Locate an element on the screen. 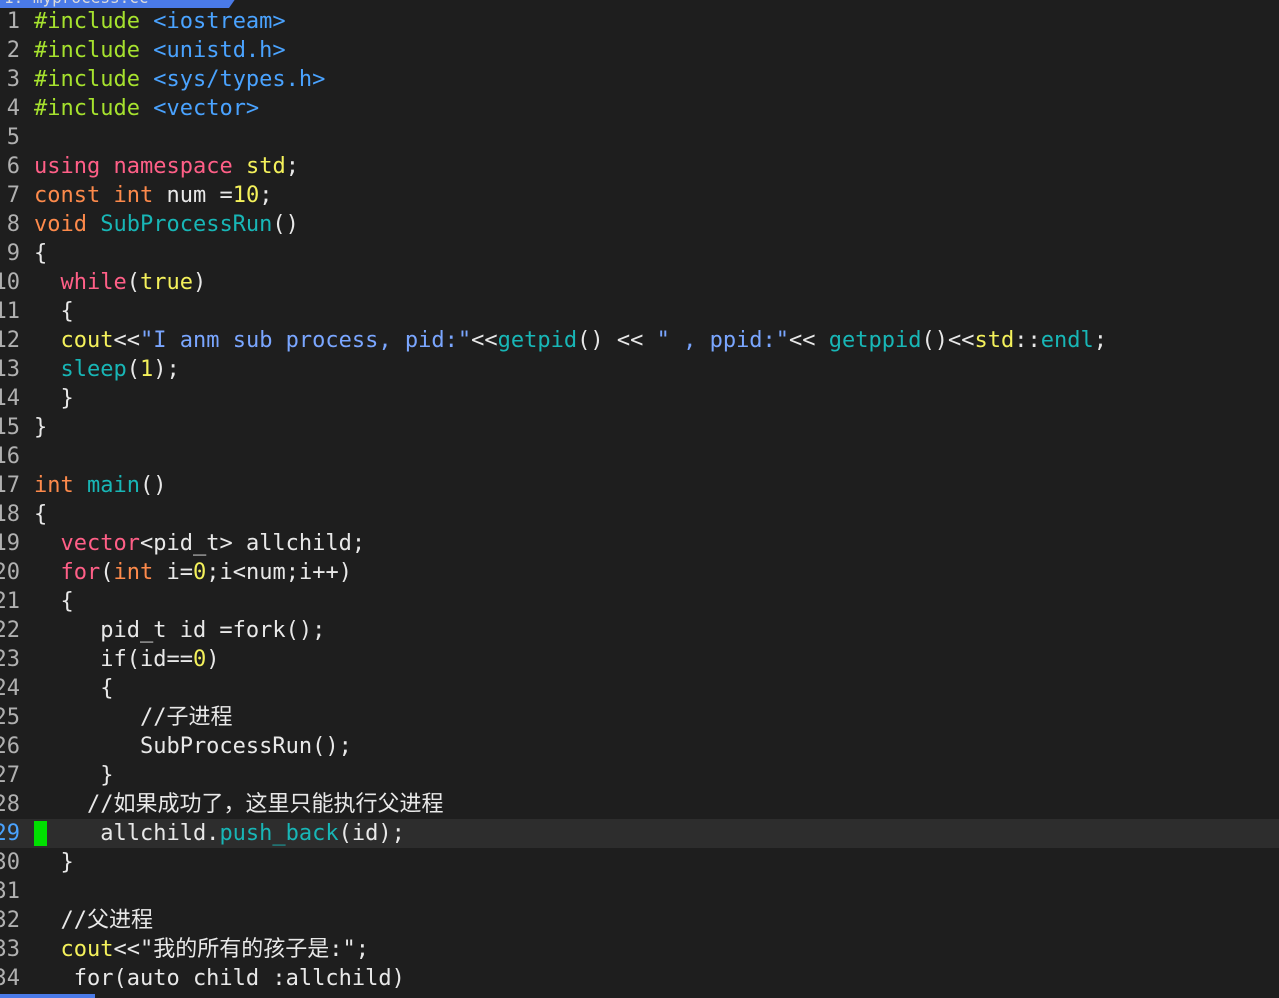 This screenshot has width=1279, height=998. code-line: 17 int main() is located at coordinates (639, 485).